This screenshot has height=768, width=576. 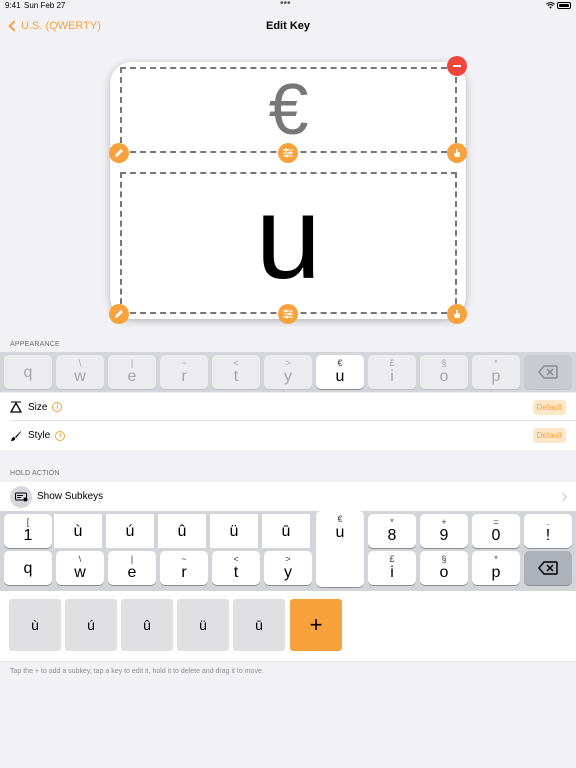 I want to click on keyboard-key-t: < t, so click(x=236, y=568).